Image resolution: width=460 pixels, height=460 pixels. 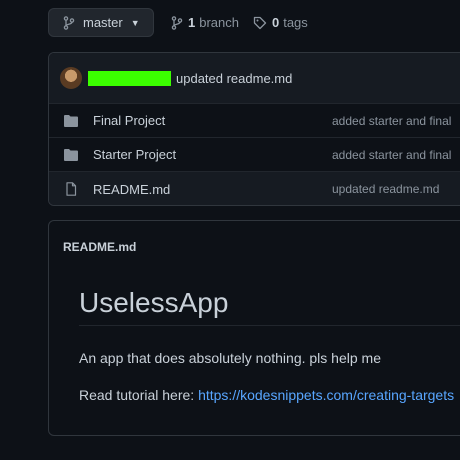 What do you see at coordinates (129, 120) in the screenshot?
I see `file-name: Final Project` at bounding box center [129, 120].